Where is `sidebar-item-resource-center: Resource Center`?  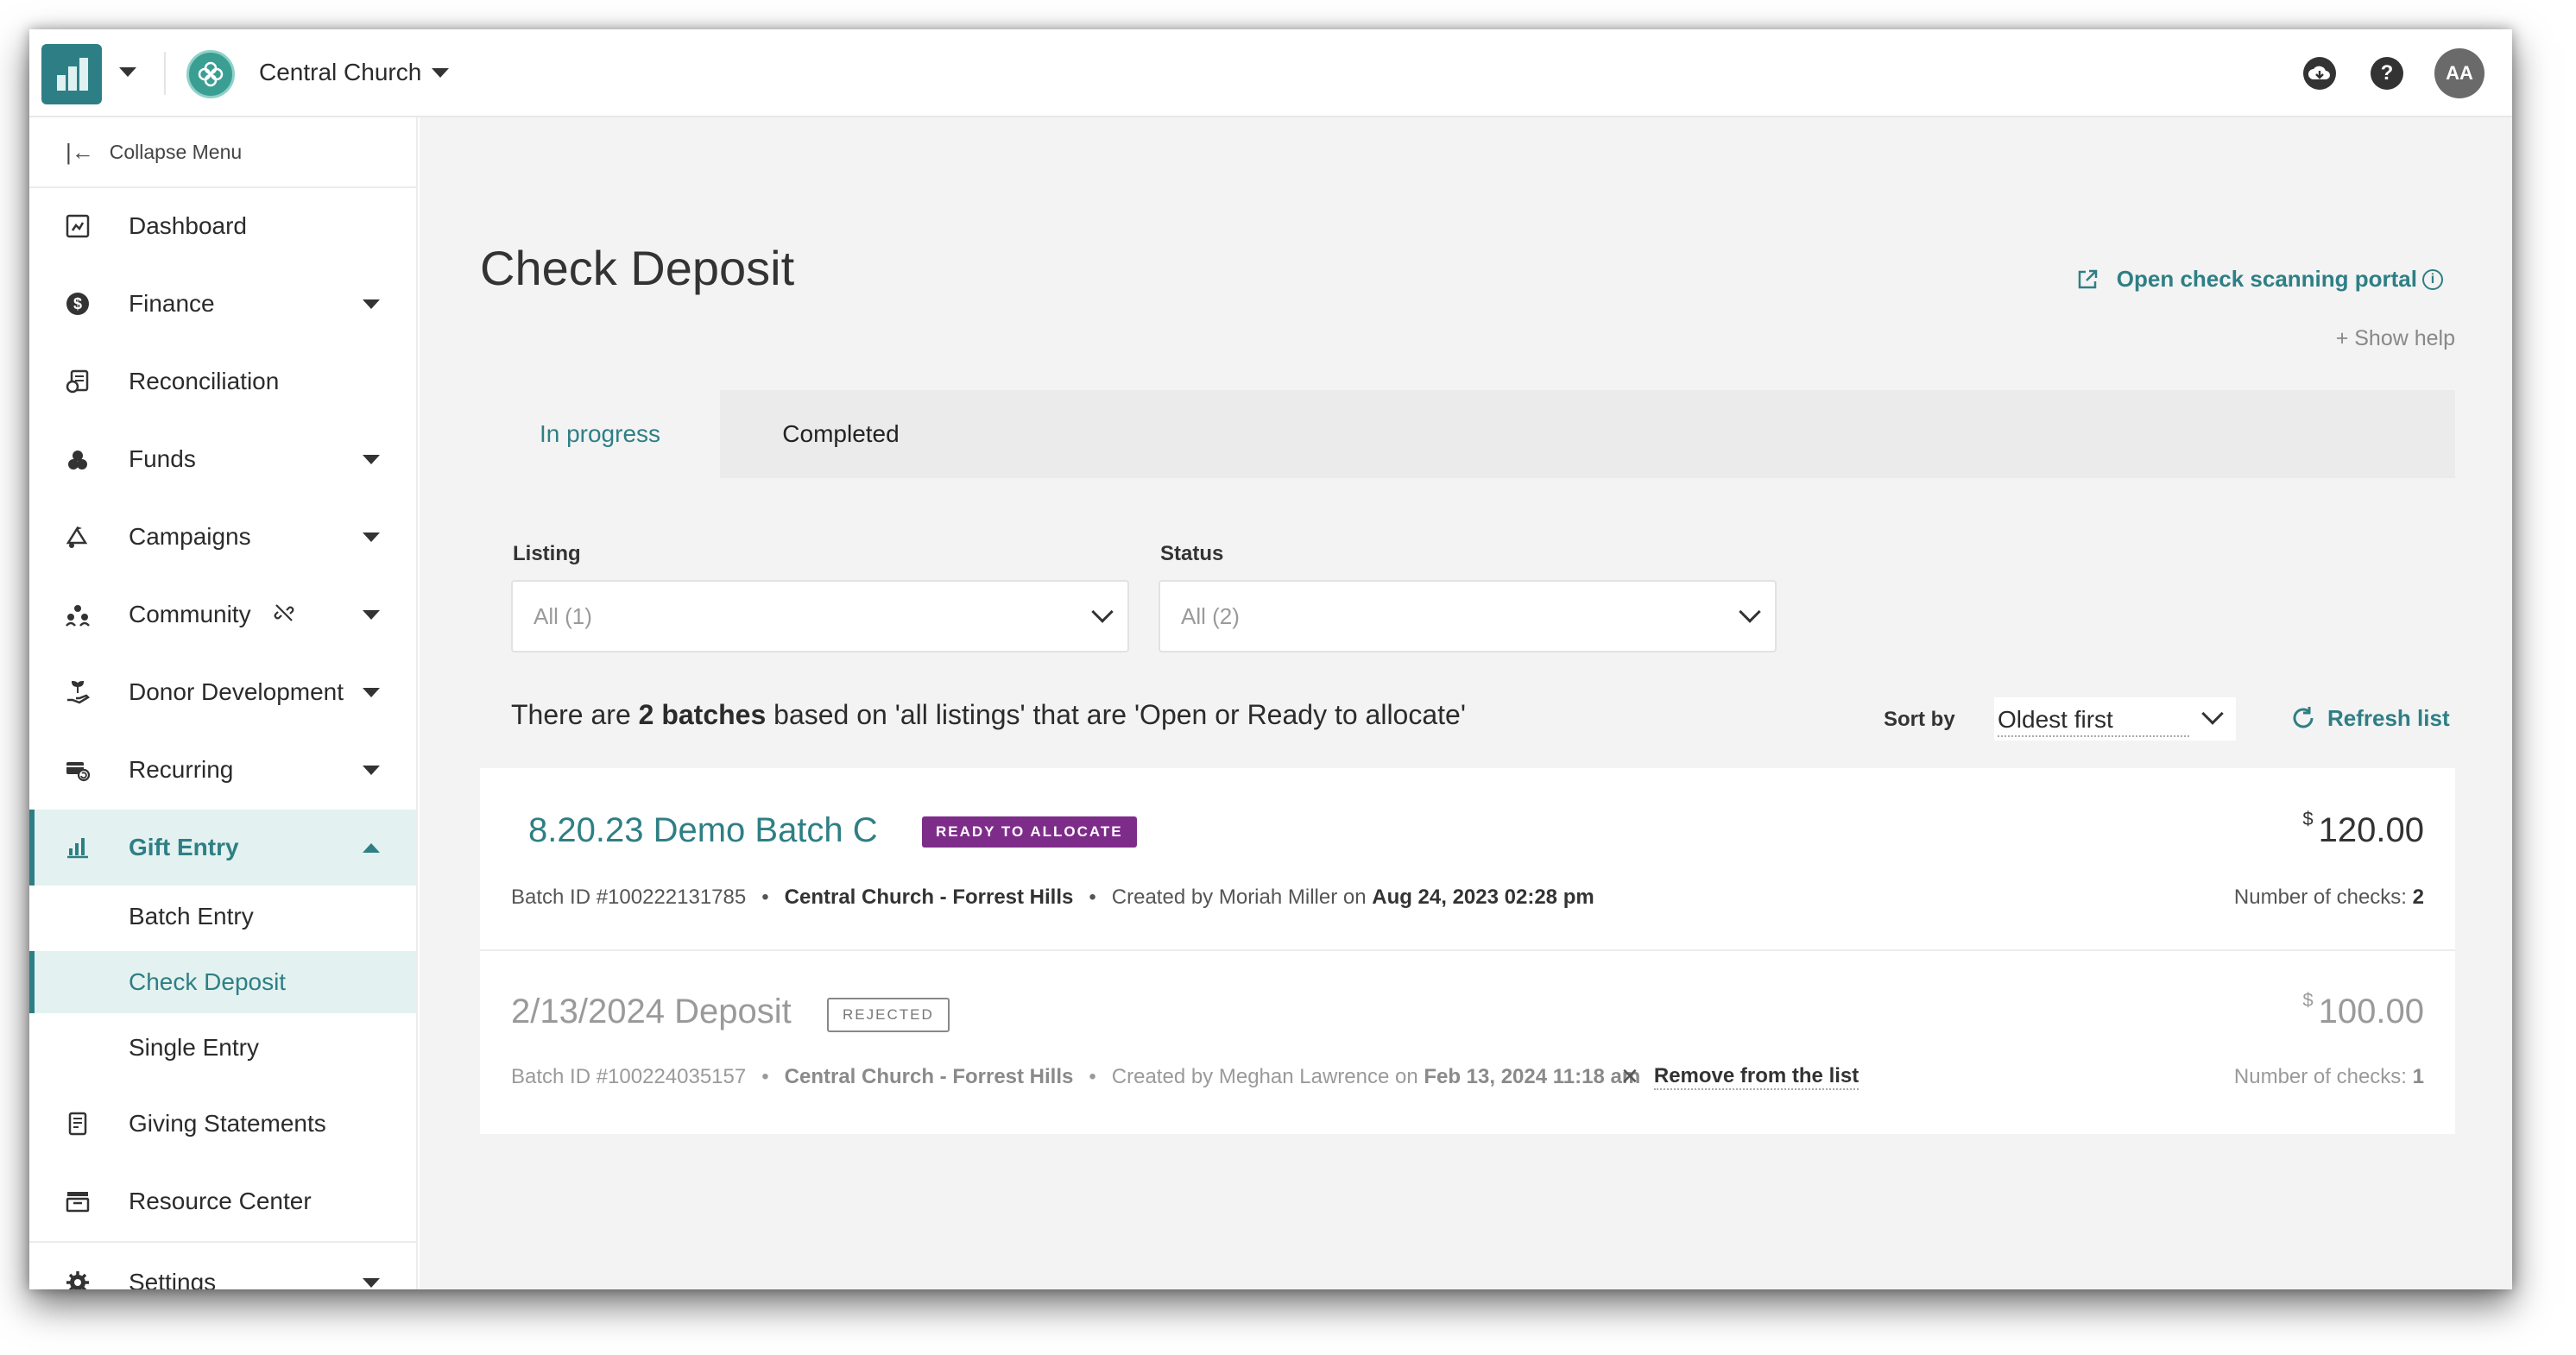
sidebar-item-resource-center: Resource Center is located at coordinates (222, 1201).